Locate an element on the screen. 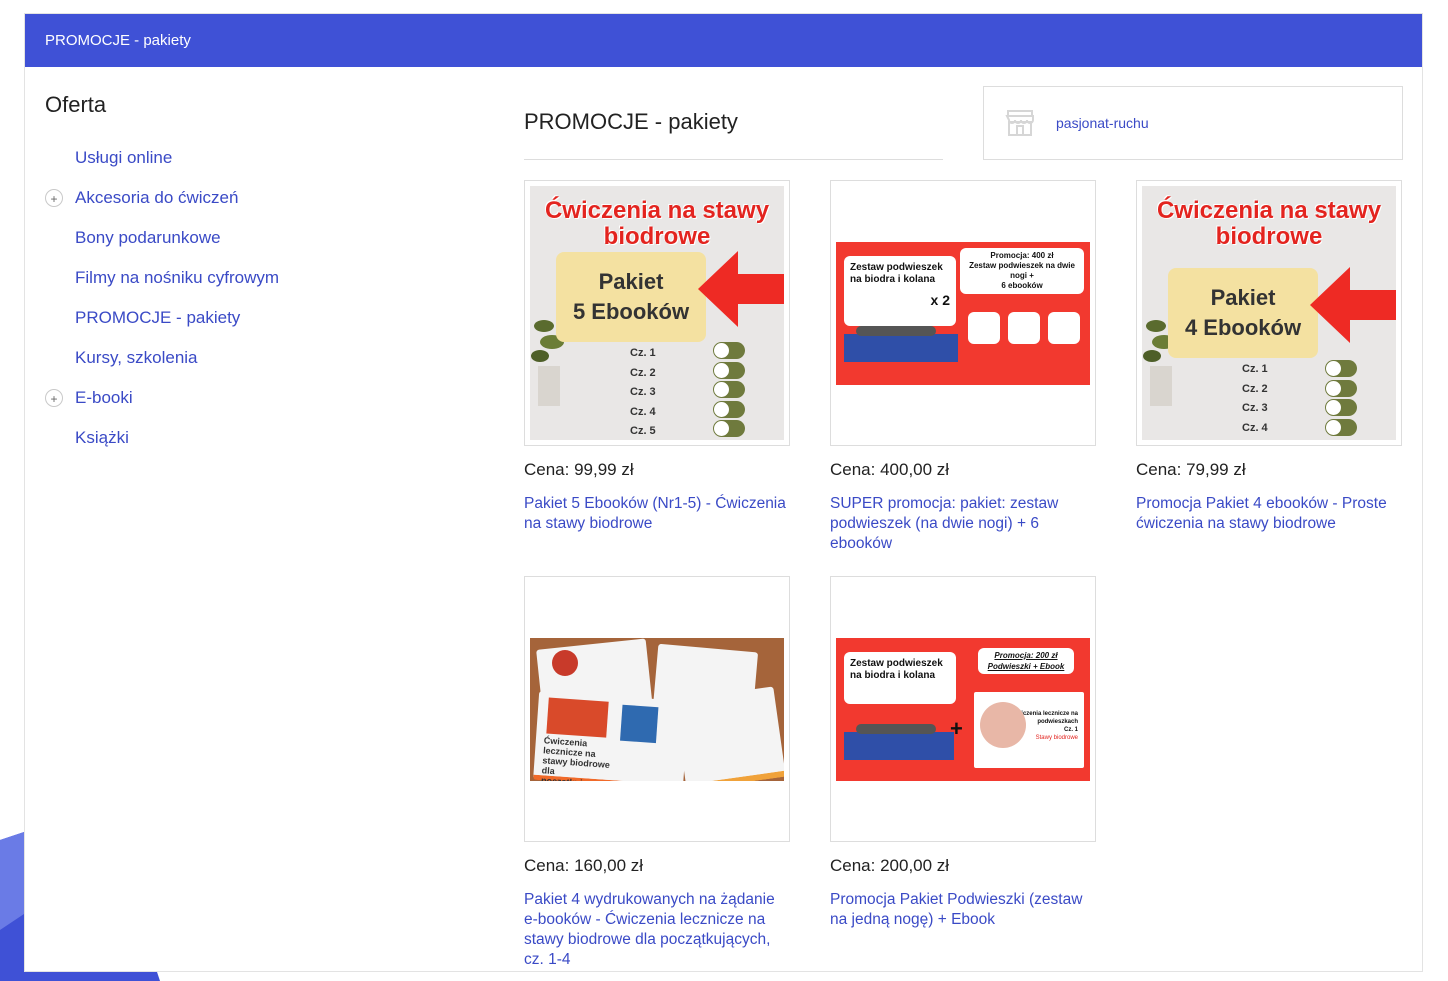 This screenshot has width=1448, height=981. promo-line: Zestaw podwieszek na dwie nogi + is located at coordinates (1022, 270).